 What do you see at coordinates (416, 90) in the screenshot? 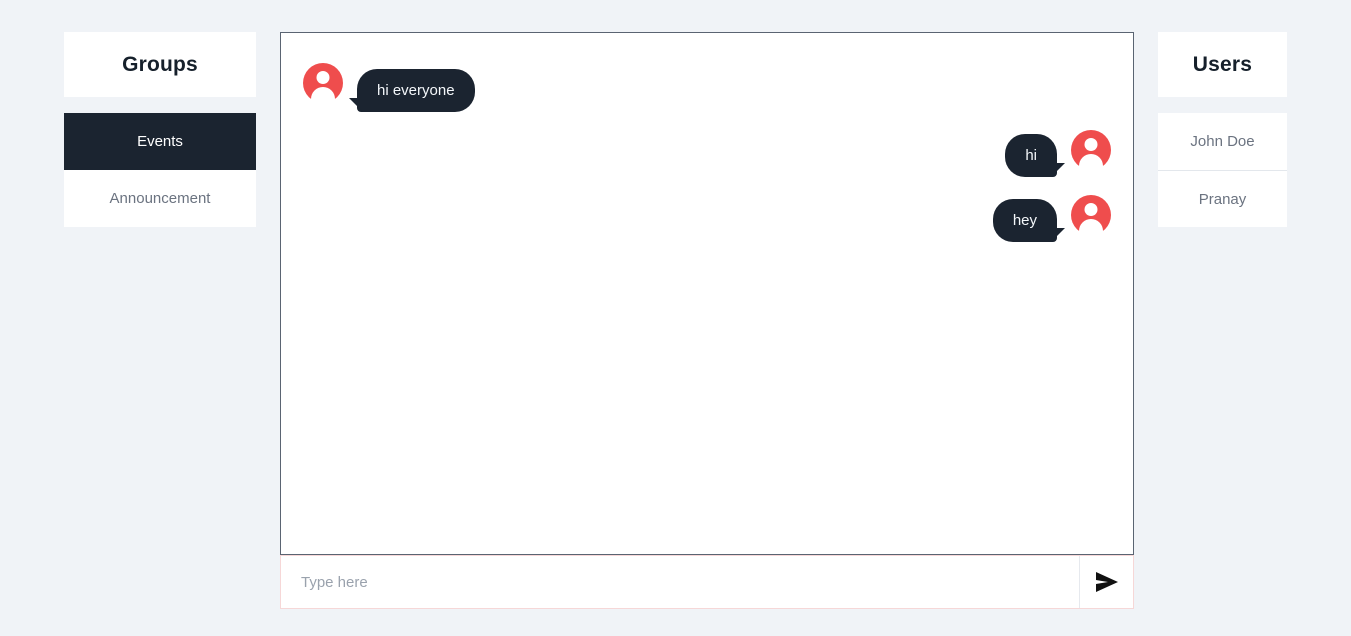
I see `message-text: hi everyone` at bounding box center [416, 90].